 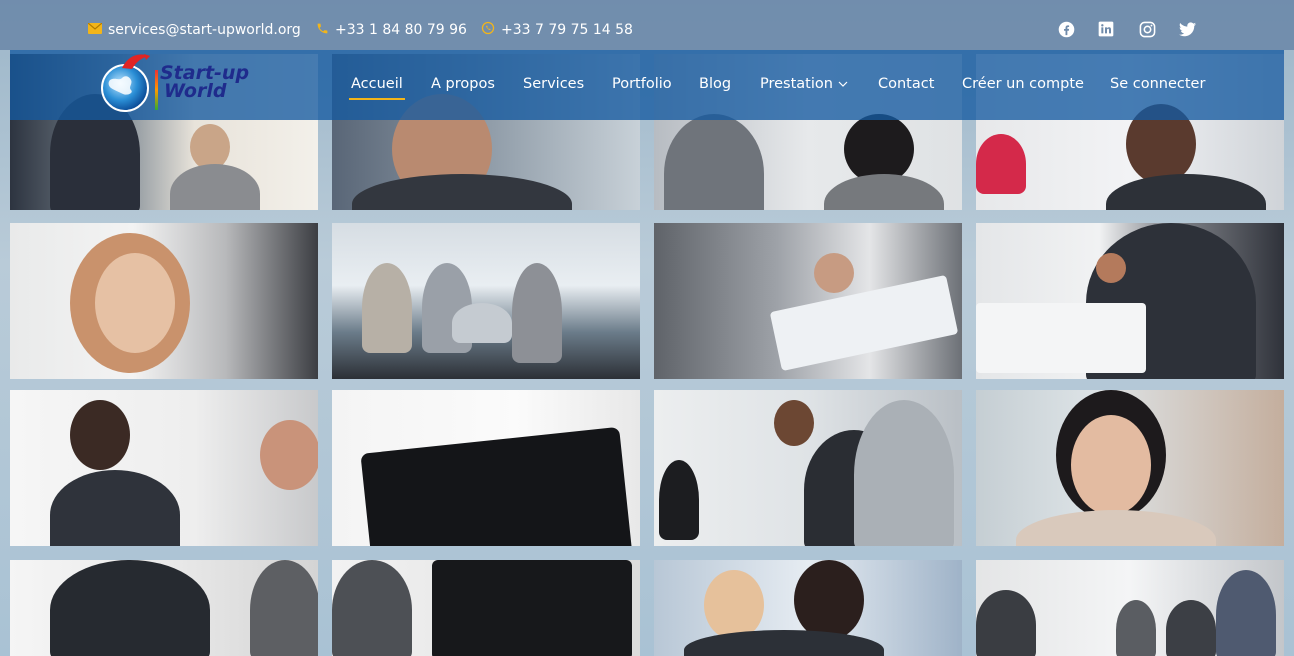 I want to click on nav-item-portfolio: Portfolio, so click(x=642, y=84).